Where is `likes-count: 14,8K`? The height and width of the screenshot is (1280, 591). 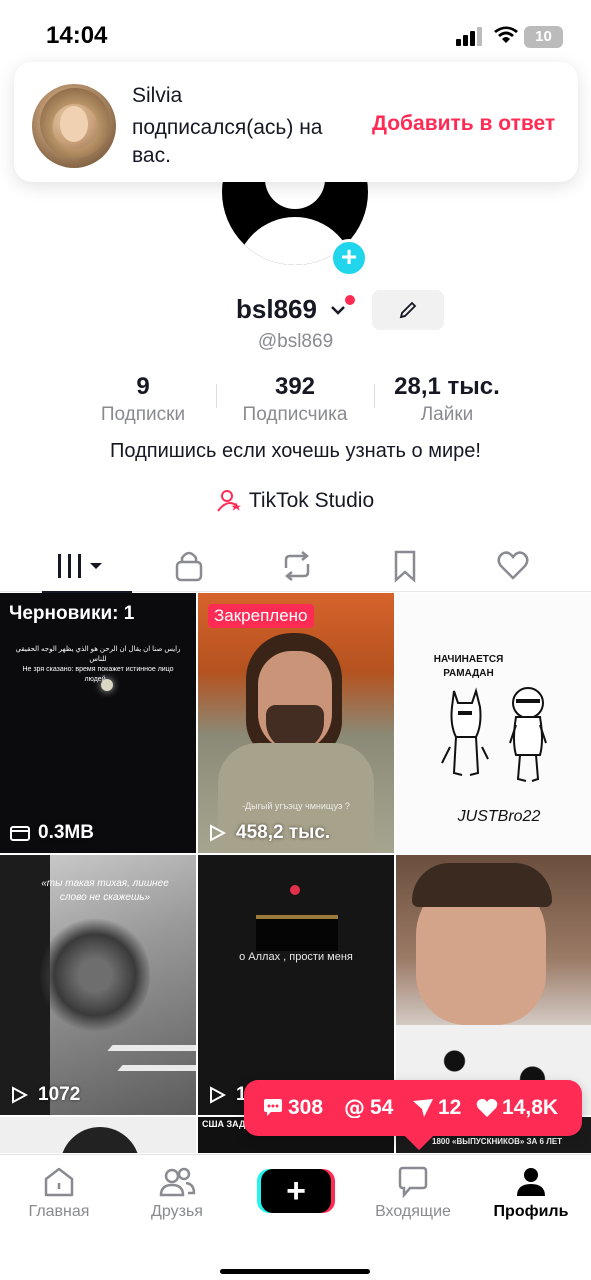 likes-count: 14,8K is located at coordinates (517, 1108).